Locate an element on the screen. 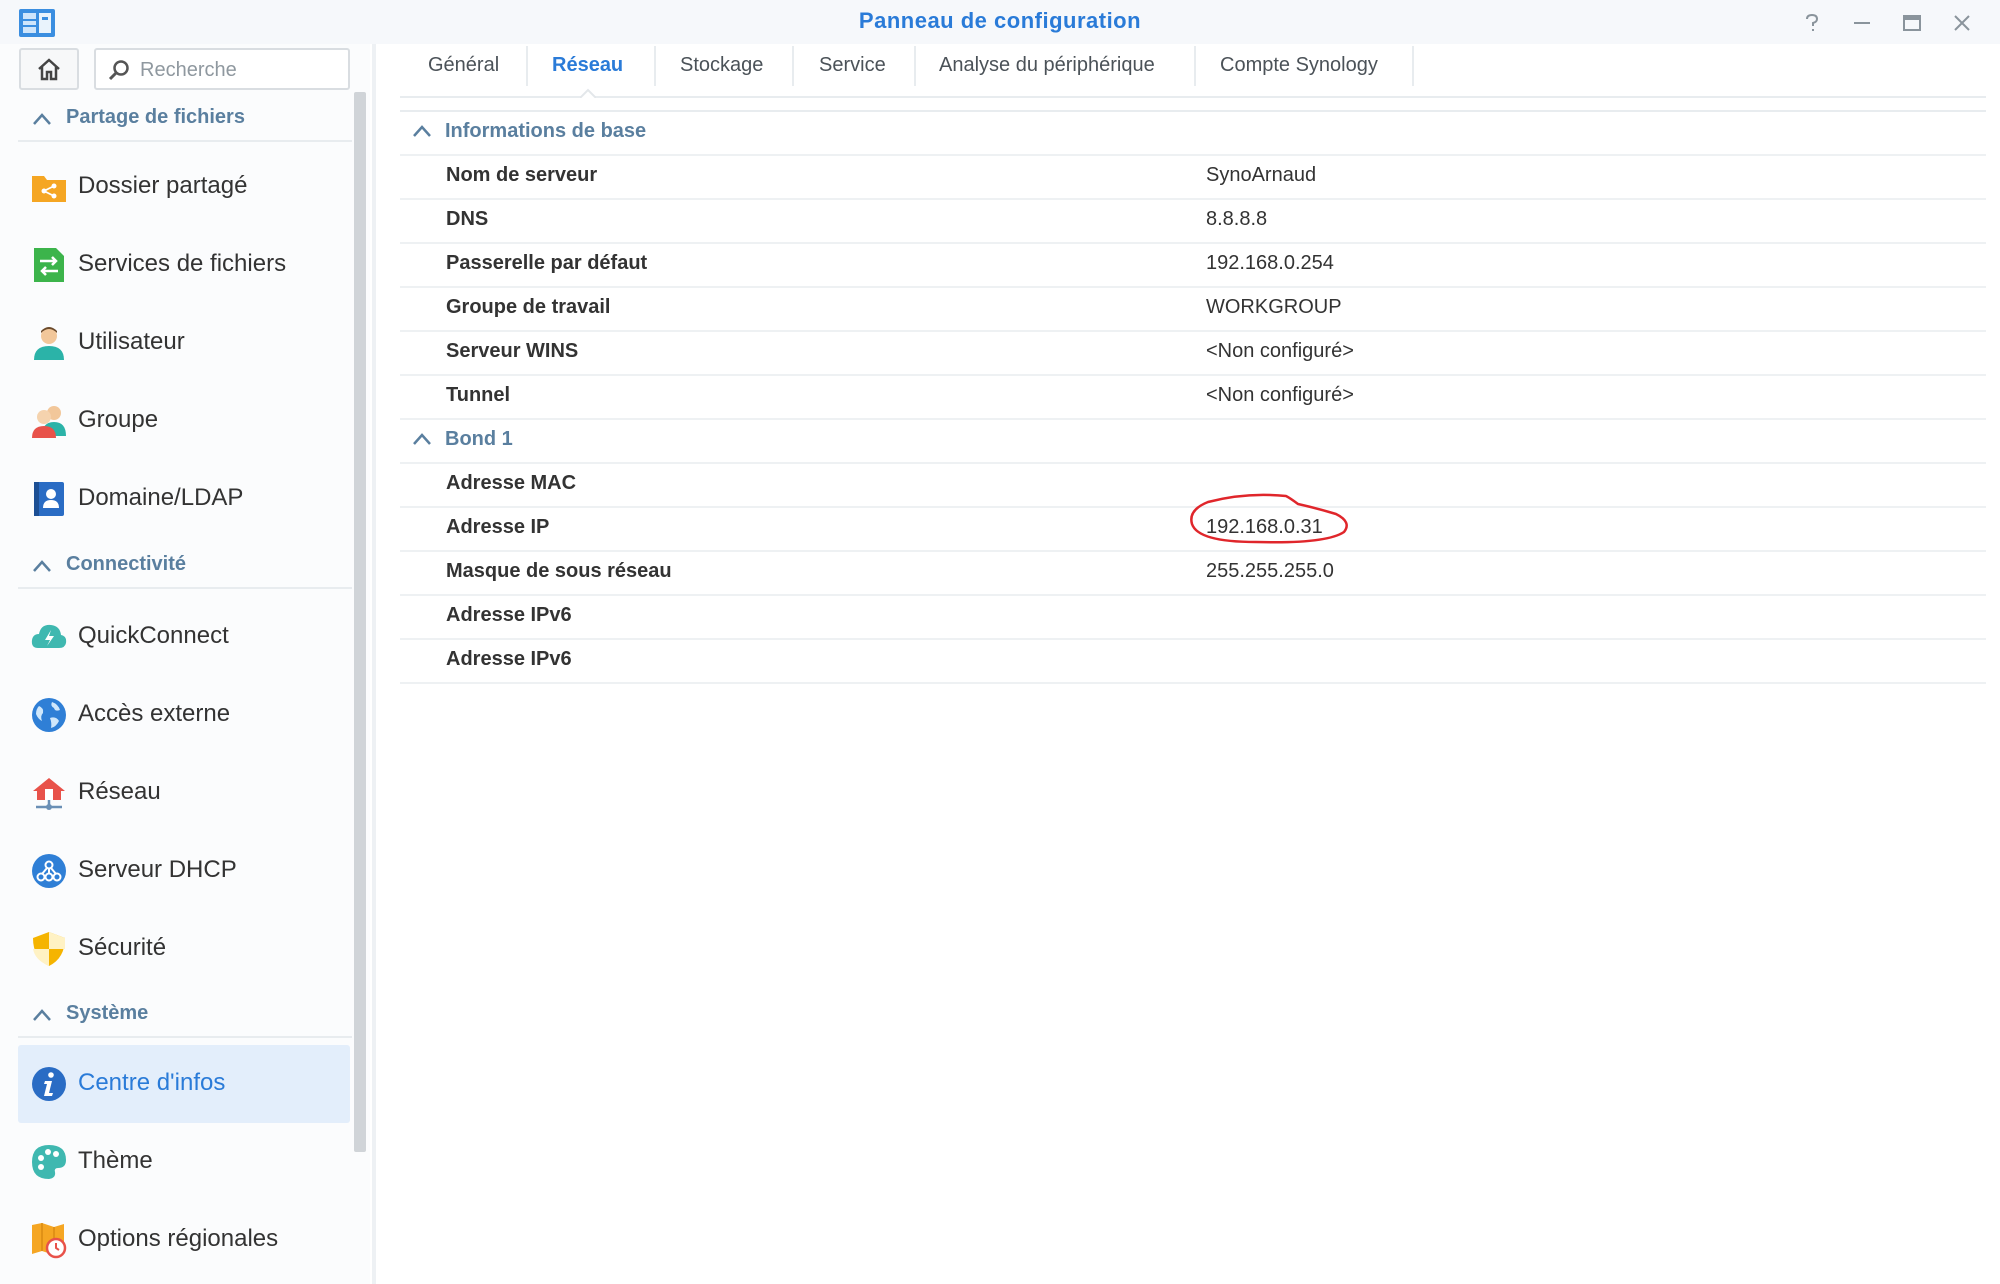 The width and height of the screenshot is (2000, 1284). sidebar-item-external-access: Accès externe is located at coordinates (184, 715).